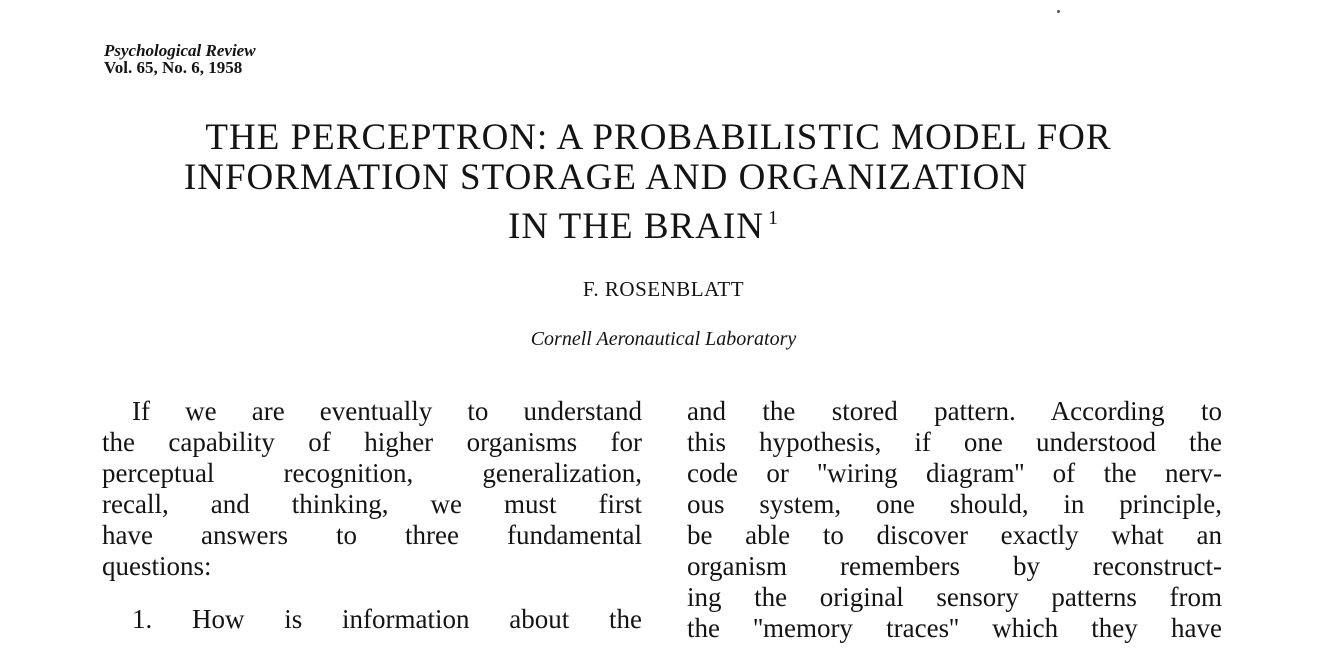 This screenshot has width=1327, height=659. What do you see at coordinates (954, 504) in the screenshot?
I see `paragraph-line: ous system, one should, in principle,` at bounding box center [954, 504].